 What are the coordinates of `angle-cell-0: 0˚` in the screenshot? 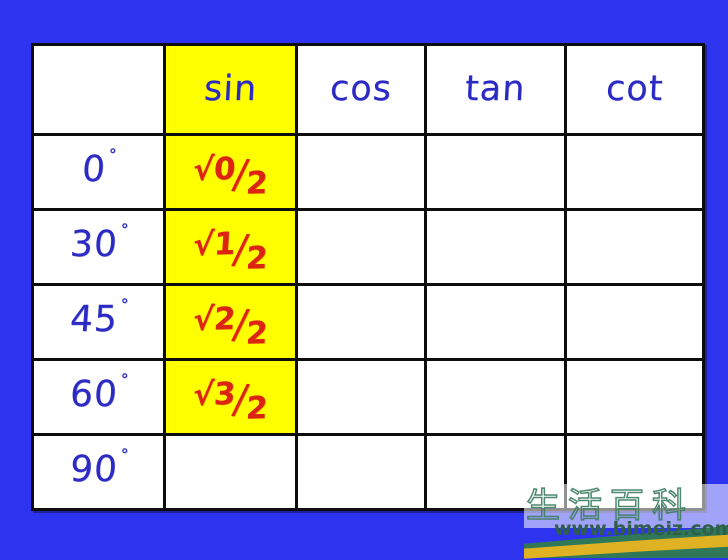 It's located at (98, 172).